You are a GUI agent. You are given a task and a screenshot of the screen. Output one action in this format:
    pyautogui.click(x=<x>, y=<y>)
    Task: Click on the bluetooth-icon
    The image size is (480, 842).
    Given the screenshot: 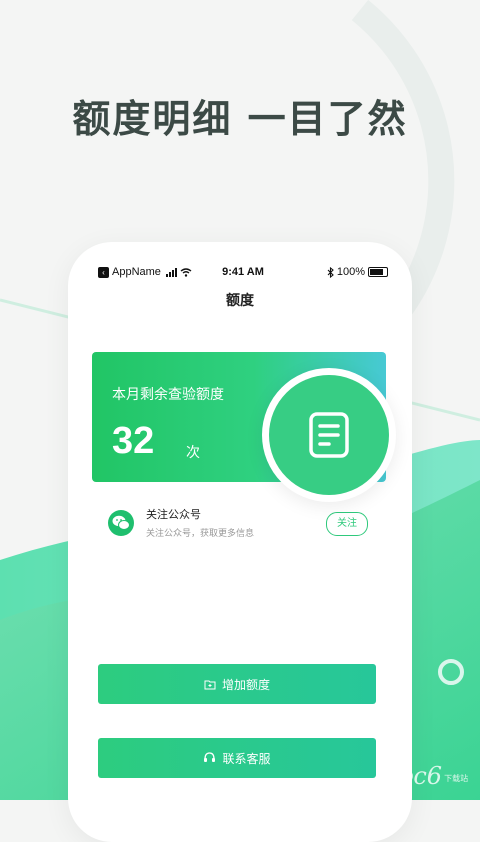 What is the action you would take?
    pyautogui.click(x=330, y=272)
    